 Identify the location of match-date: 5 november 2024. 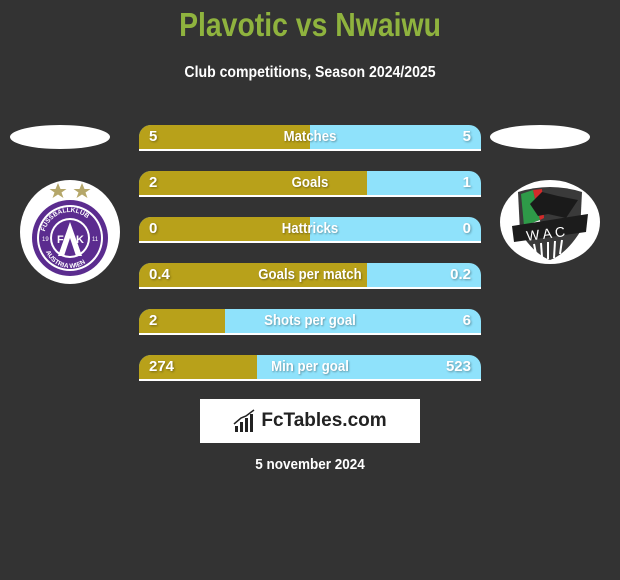
(310, 464).